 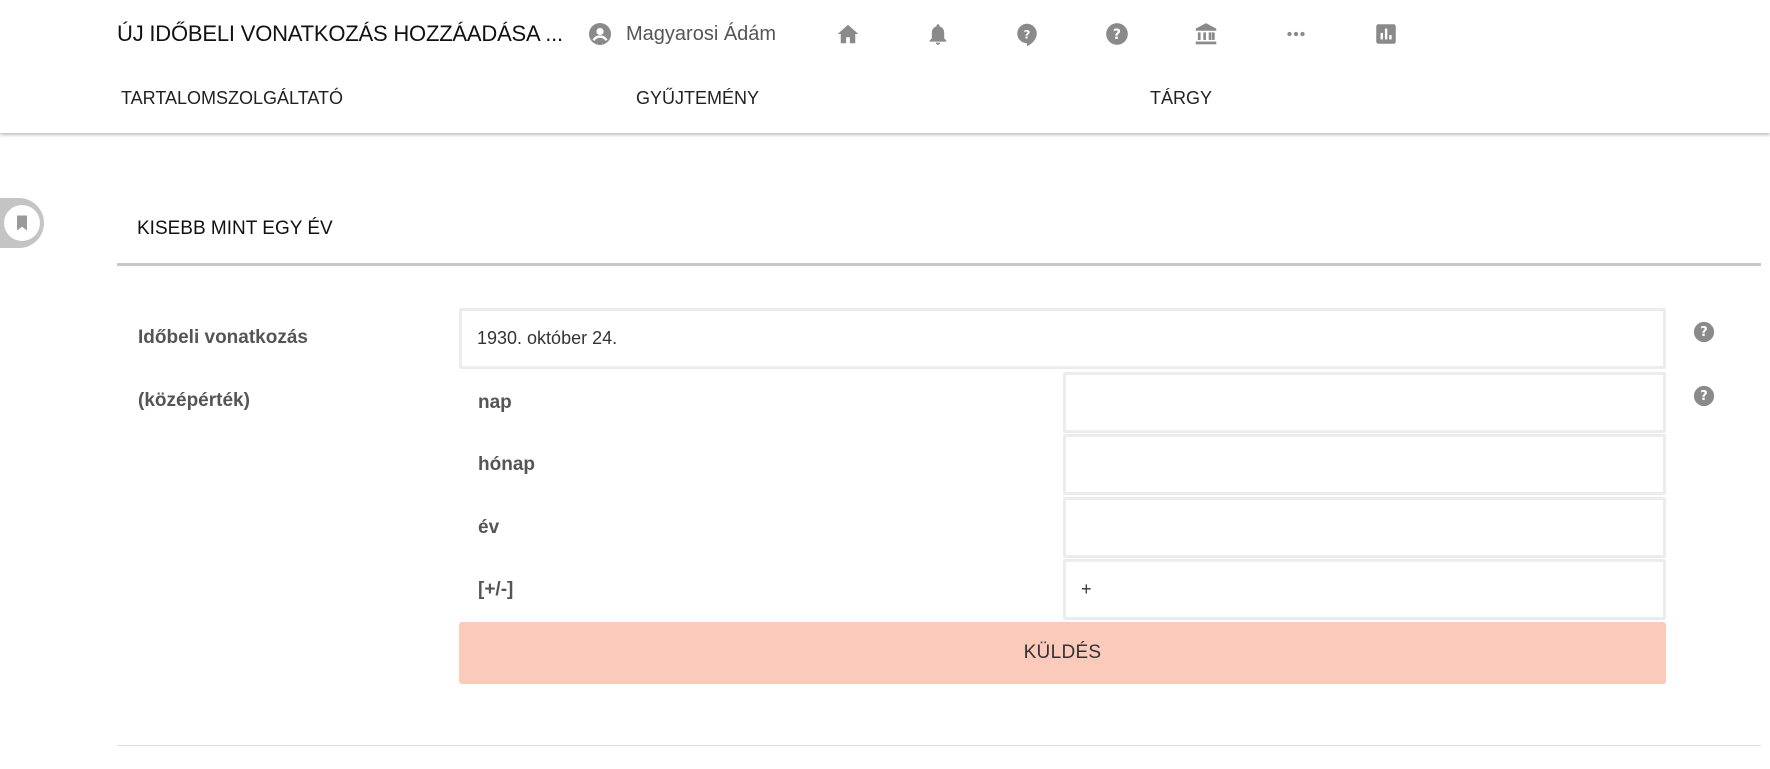 I want to click on tab-object: TÁRGY, so click(x=1181, y=98).